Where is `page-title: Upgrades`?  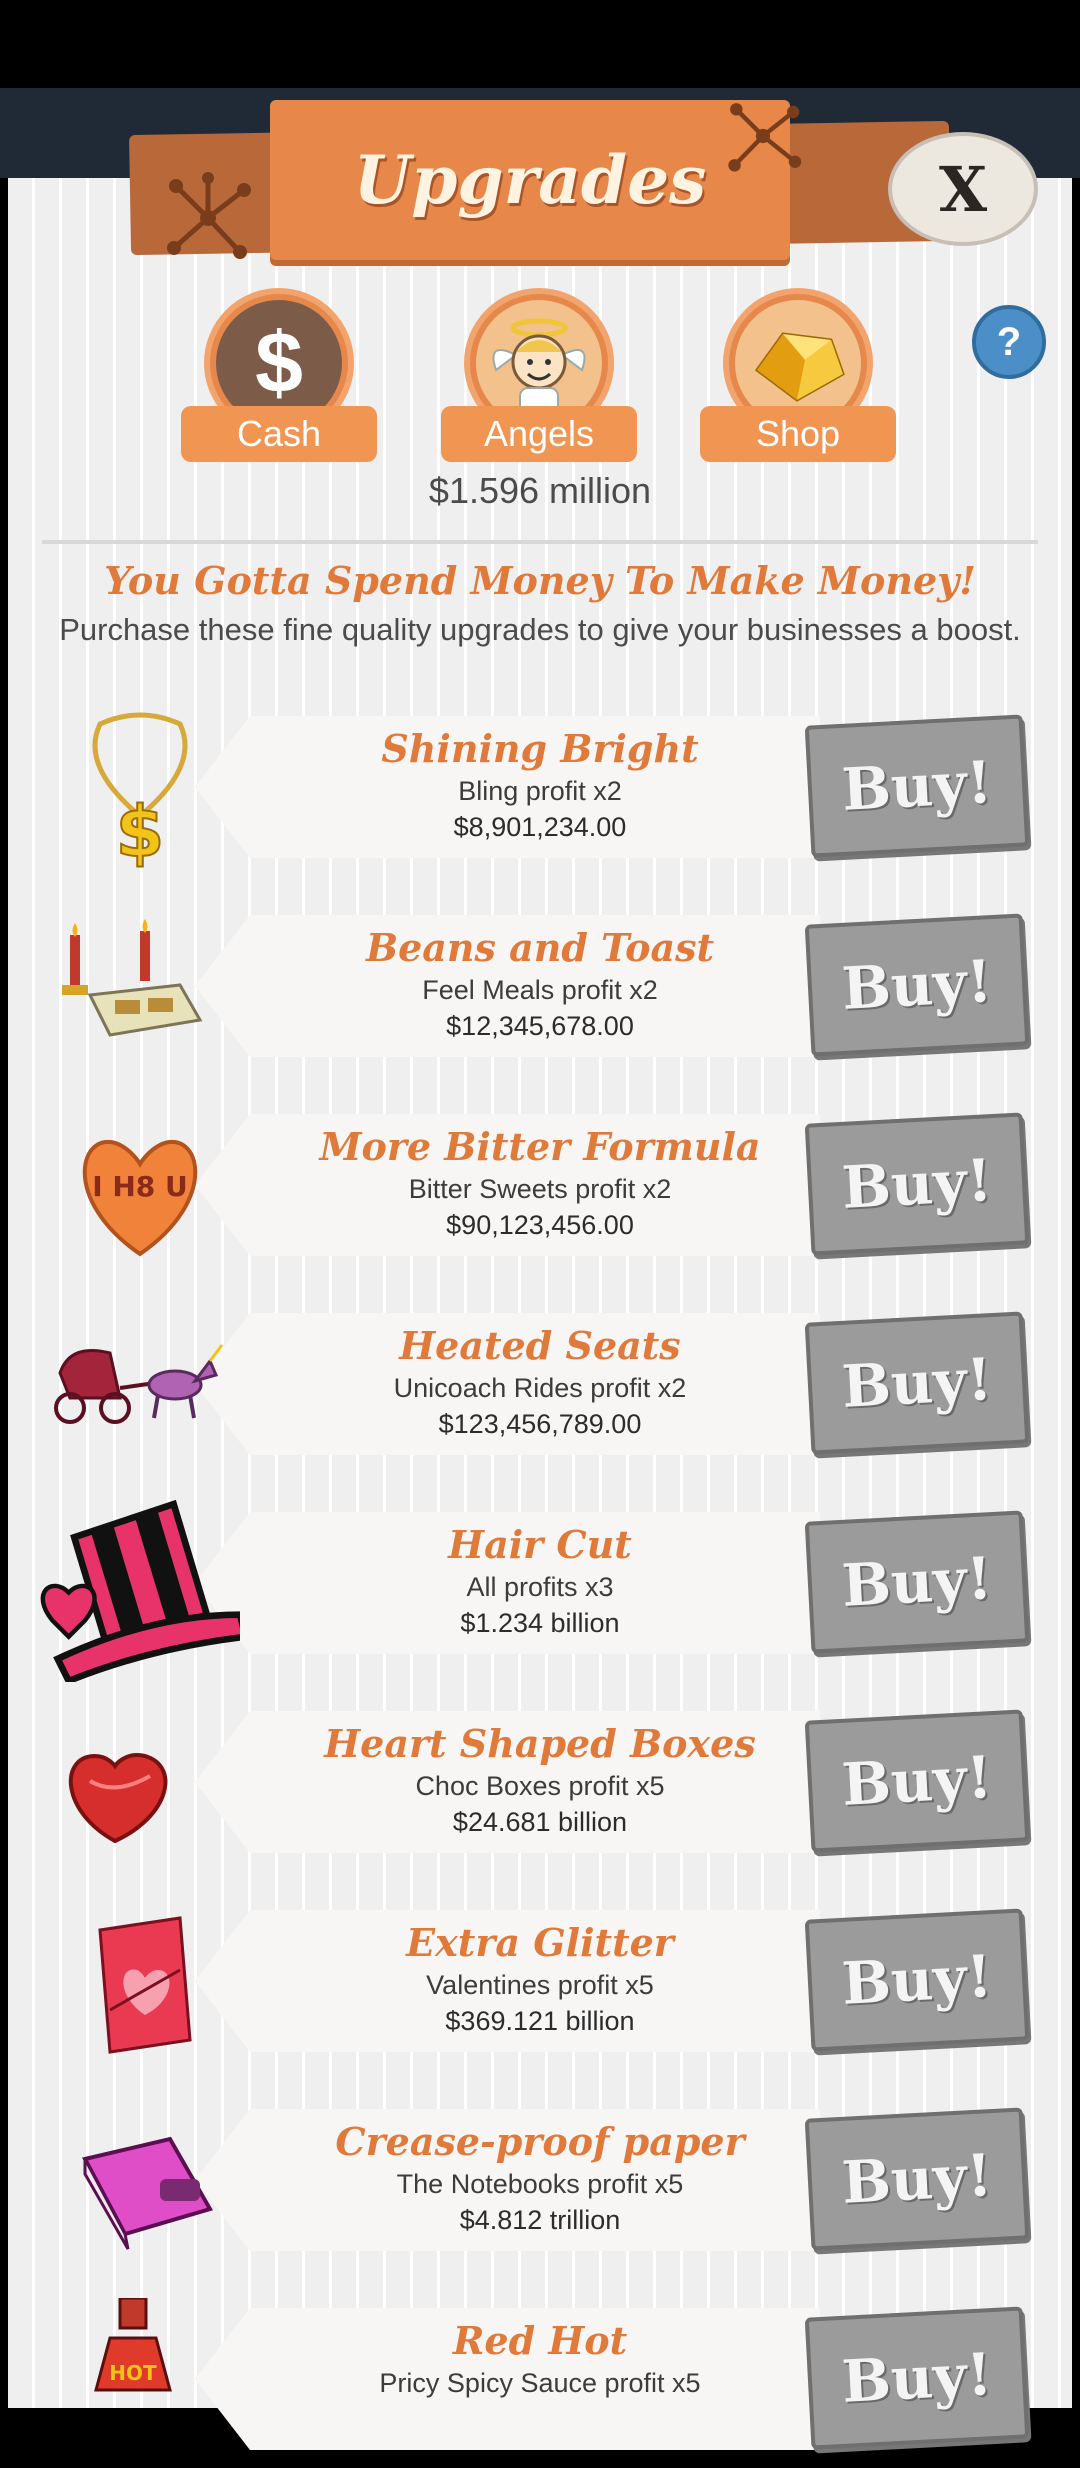
page-title: Upgrades is located at coordinates (530, 180).